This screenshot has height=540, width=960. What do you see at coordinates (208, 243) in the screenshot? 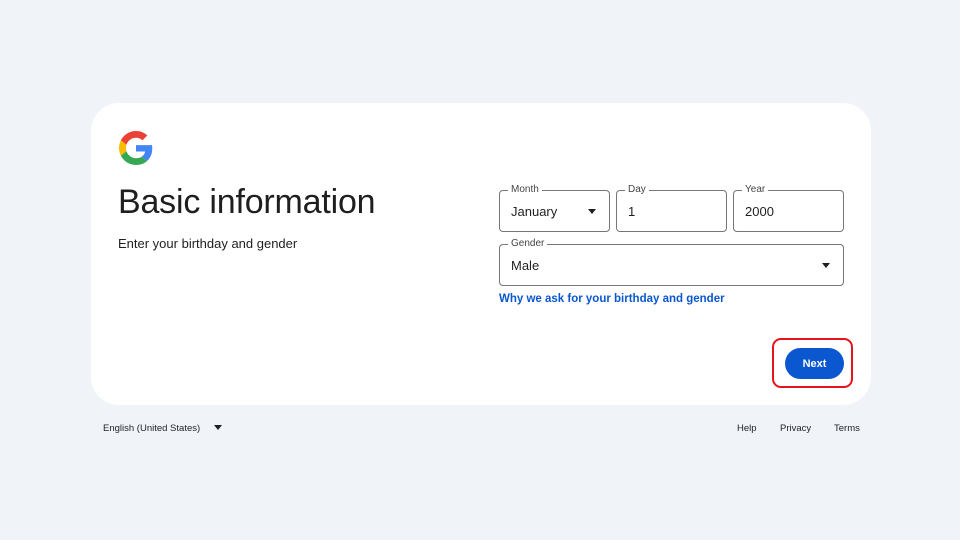
I see `page-subtitle: Enter your birthday and gender` at bounding box center [208, 243].